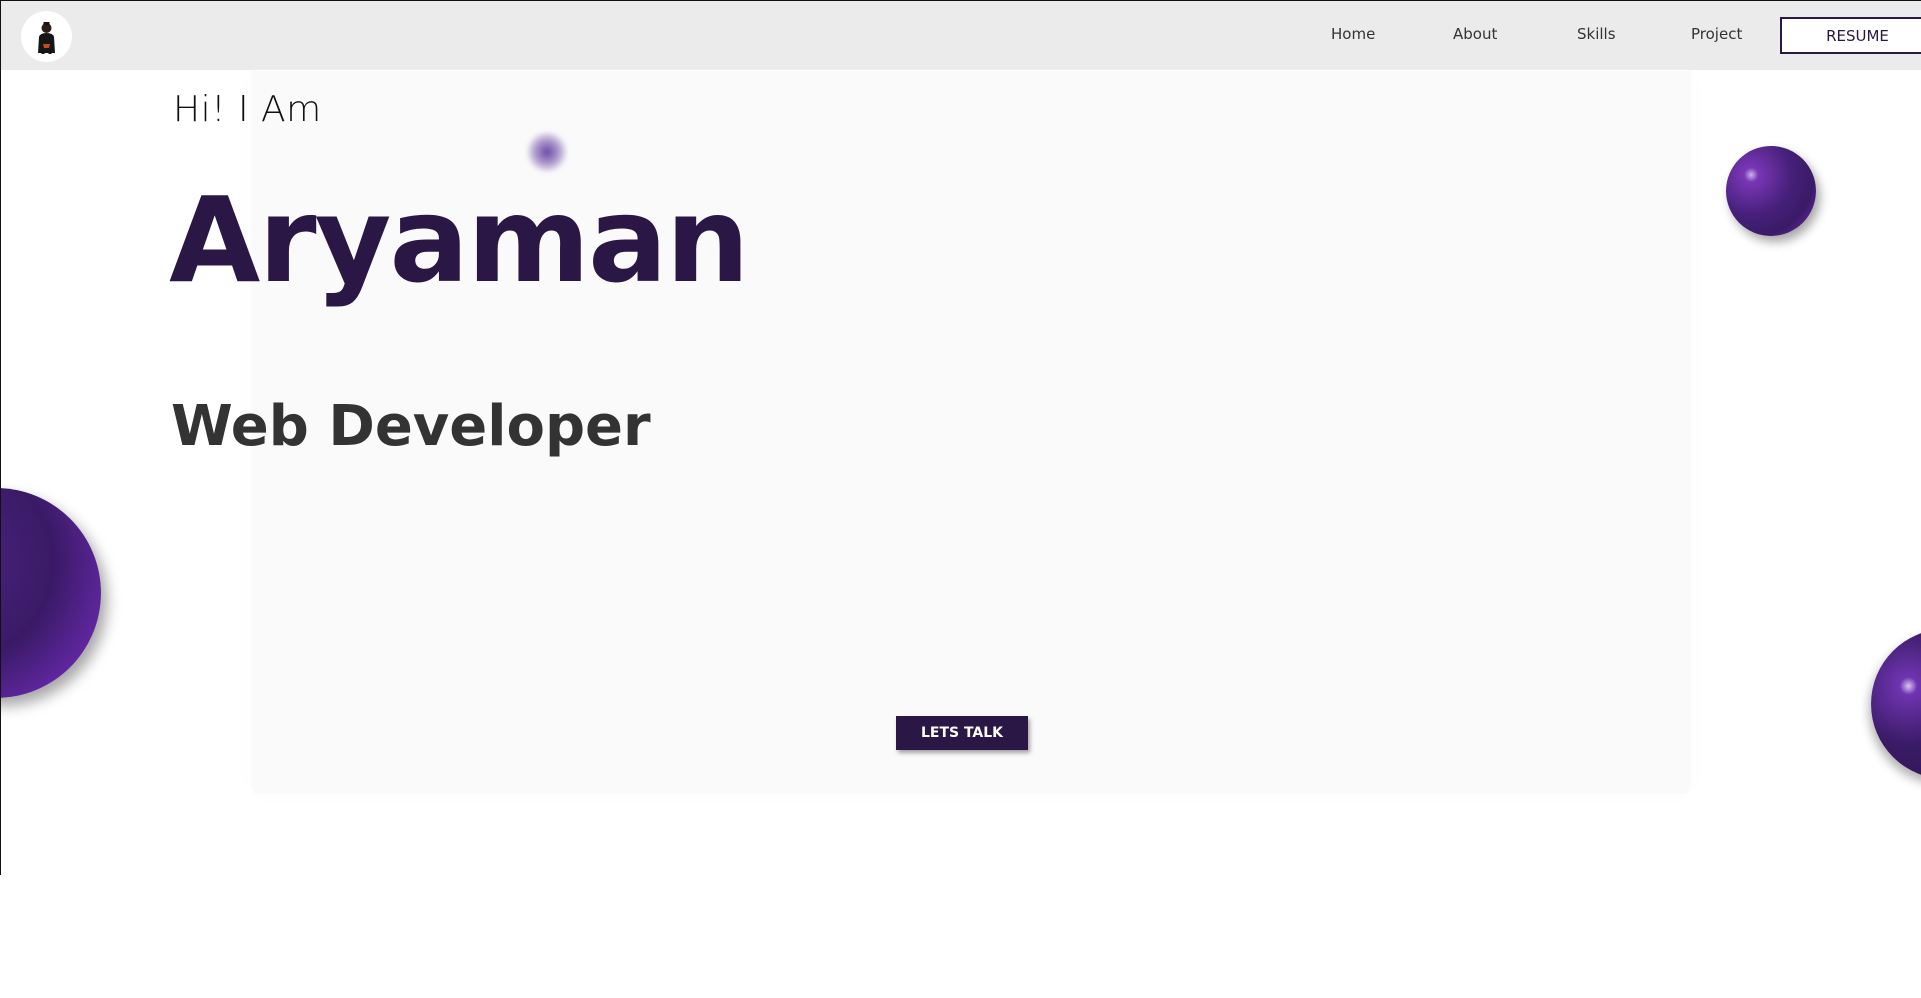 This screenshot has height=998, width=1921. What do you see at coordinates (411, 426) in the screenshot?
I see `hero-role: Web Developer` at bounding box center [411, 426].